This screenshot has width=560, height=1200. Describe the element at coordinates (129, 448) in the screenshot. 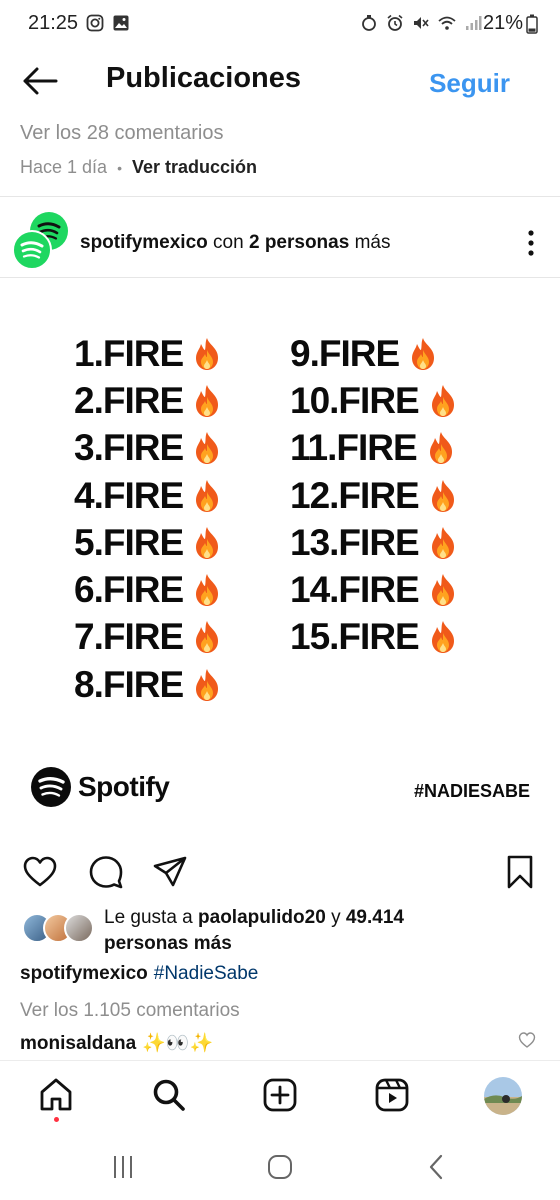

I see `fire-list-label: 3.FIRE` at that location.